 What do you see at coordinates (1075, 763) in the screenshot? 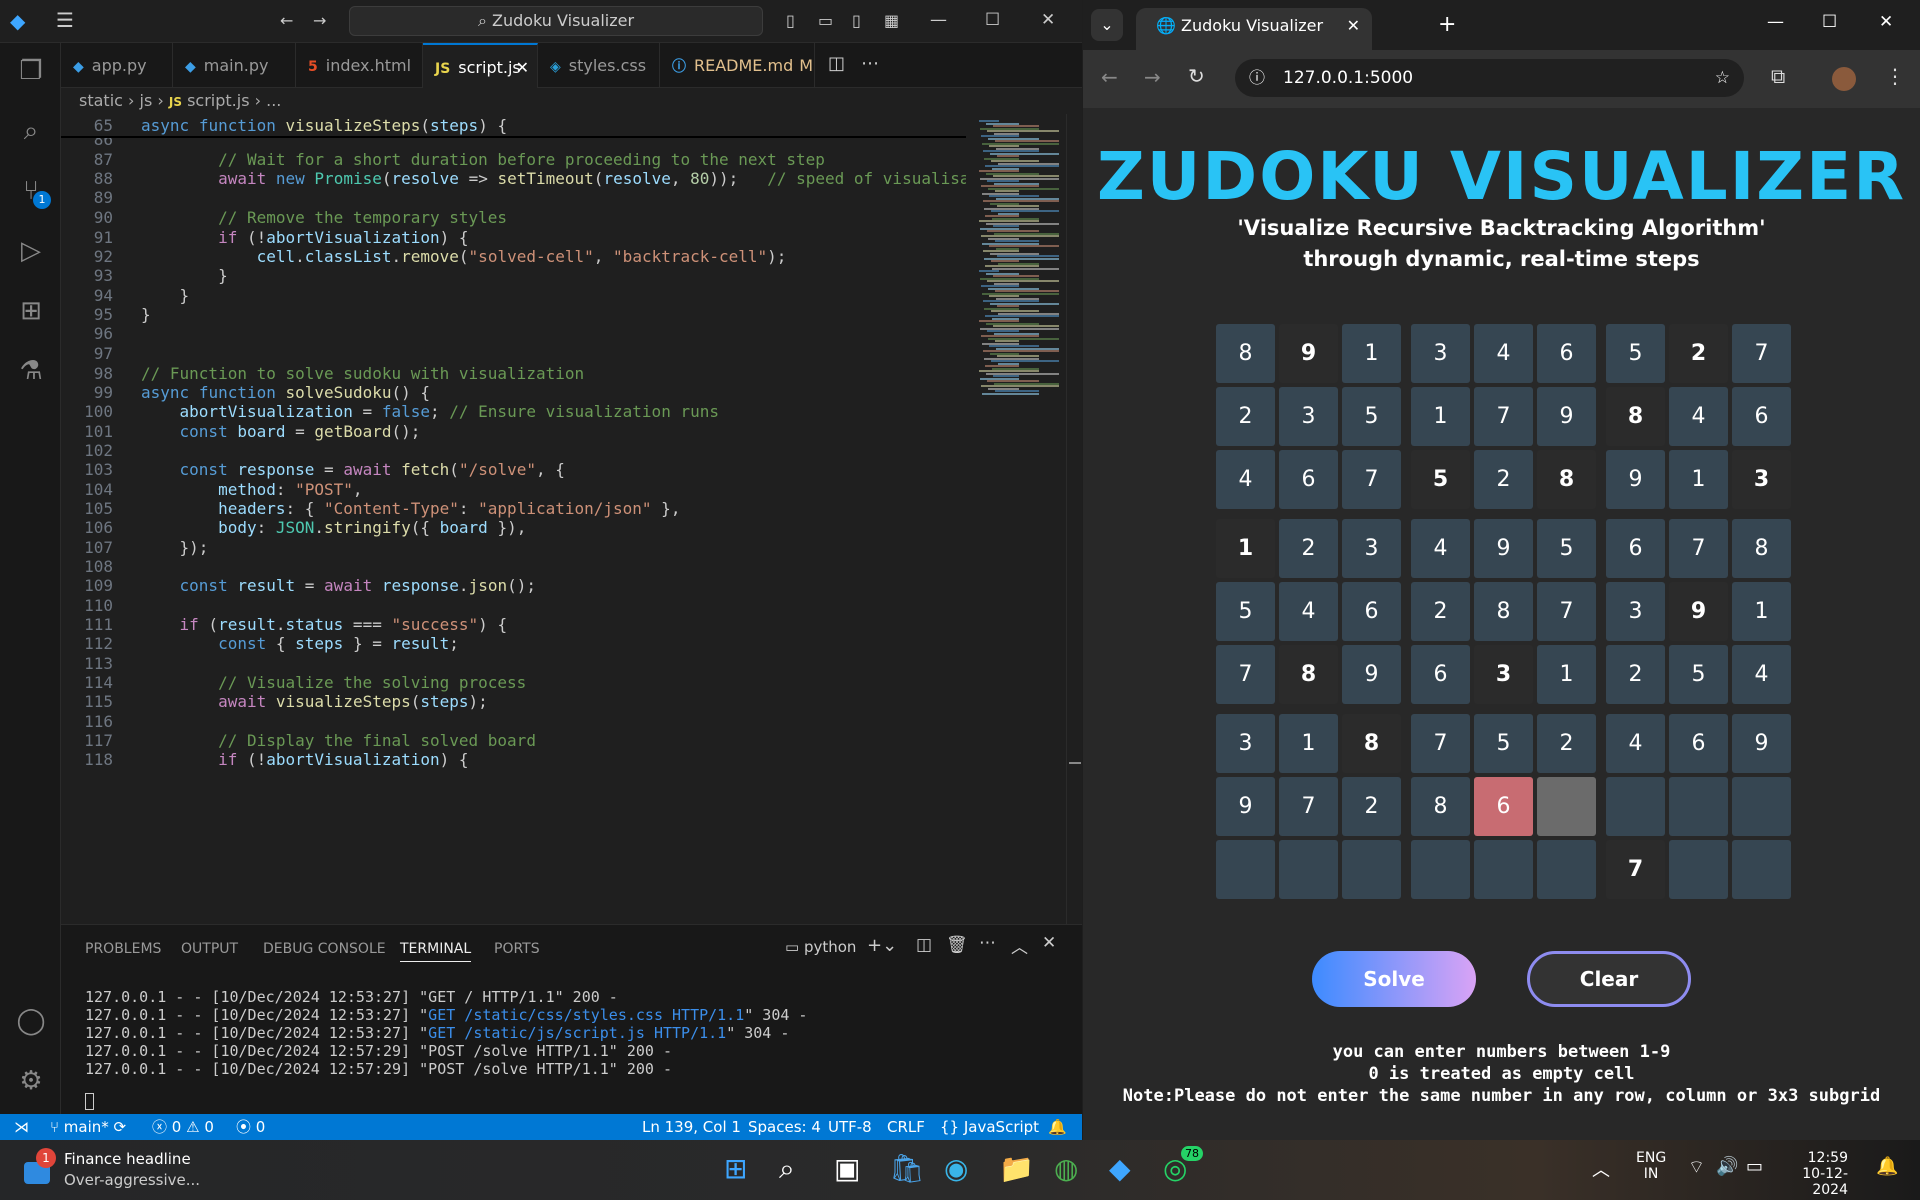
I see `scrollbar-thumb` at bounding box center [1075, 763].